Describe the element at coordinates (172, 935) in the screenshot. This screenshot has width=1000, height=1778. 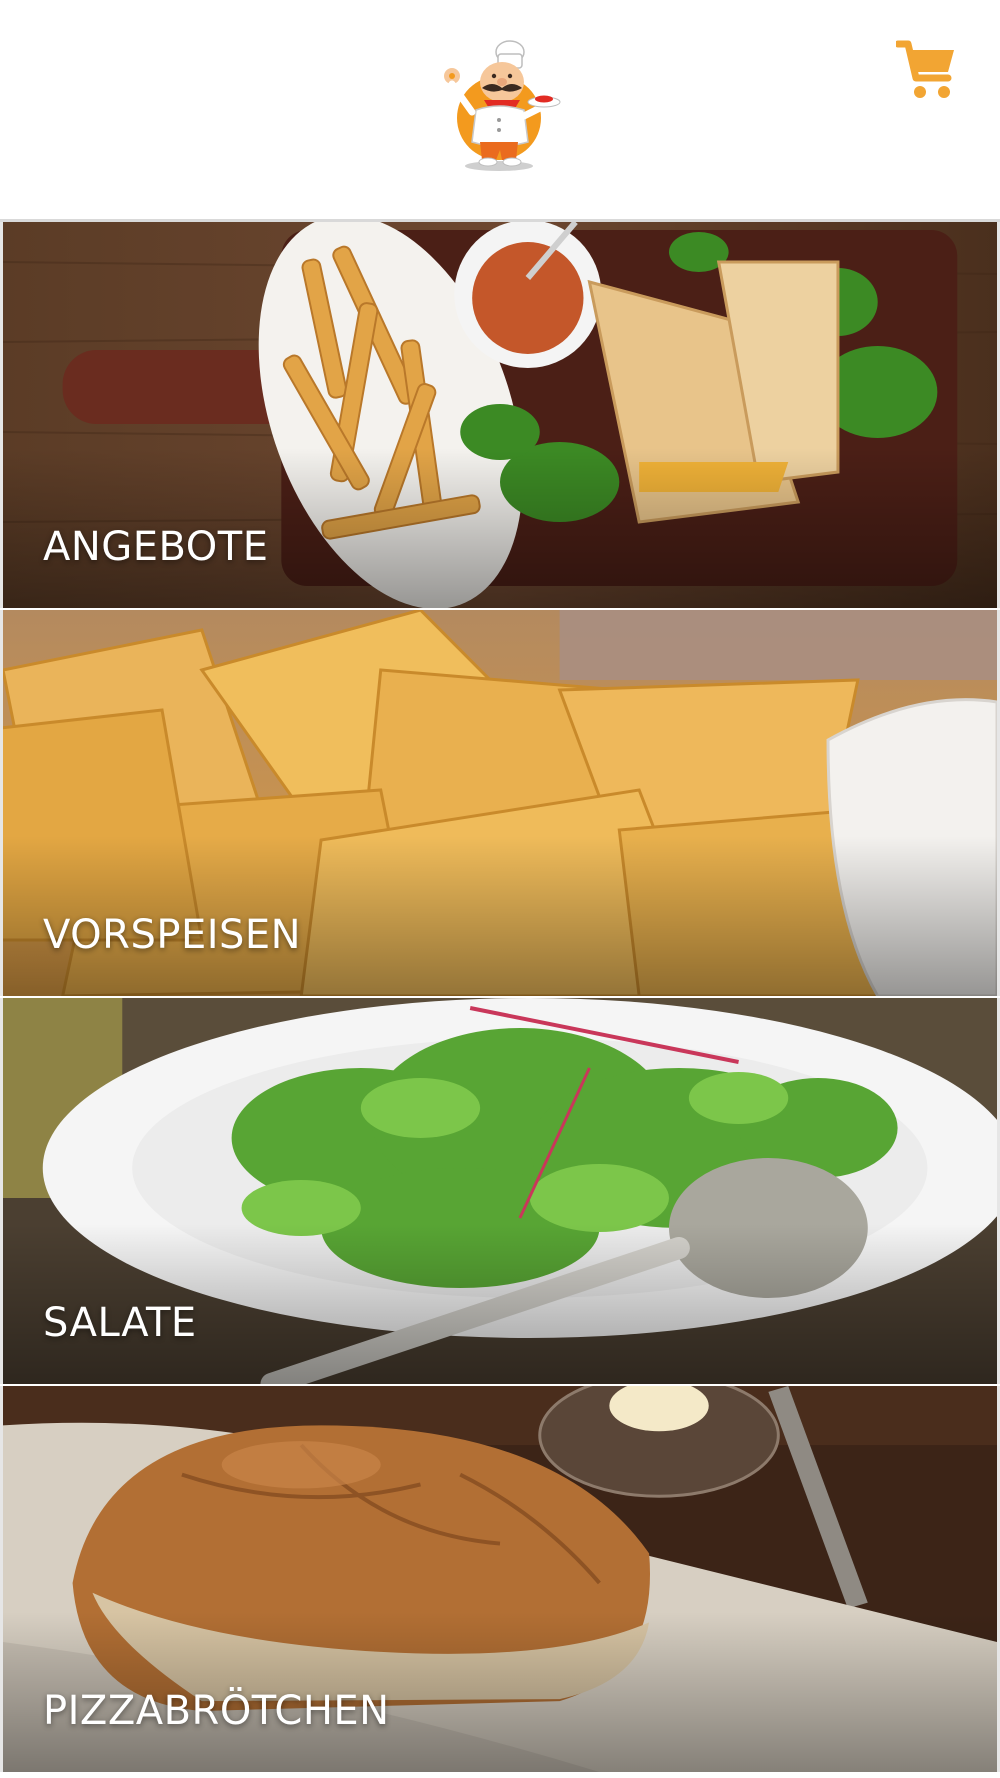
I see `category-label: VORSPEISEN` at that location.